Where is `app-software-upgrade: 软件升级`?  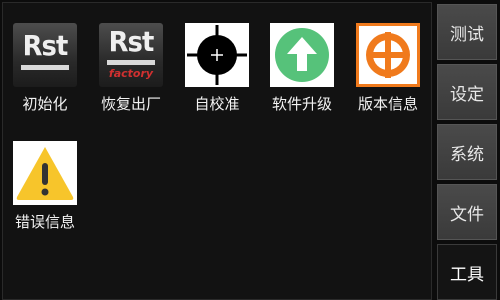
app-software-upgrade: 软件升级 is located at coordinates (302, 58).